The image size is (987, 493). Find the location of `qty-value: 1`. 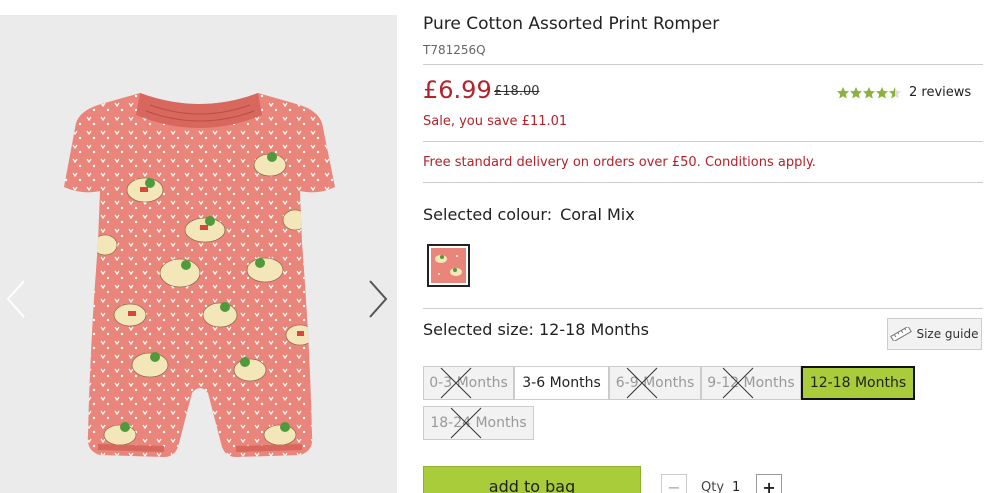

qty-value: 1 is located at coordinates (739, 486).